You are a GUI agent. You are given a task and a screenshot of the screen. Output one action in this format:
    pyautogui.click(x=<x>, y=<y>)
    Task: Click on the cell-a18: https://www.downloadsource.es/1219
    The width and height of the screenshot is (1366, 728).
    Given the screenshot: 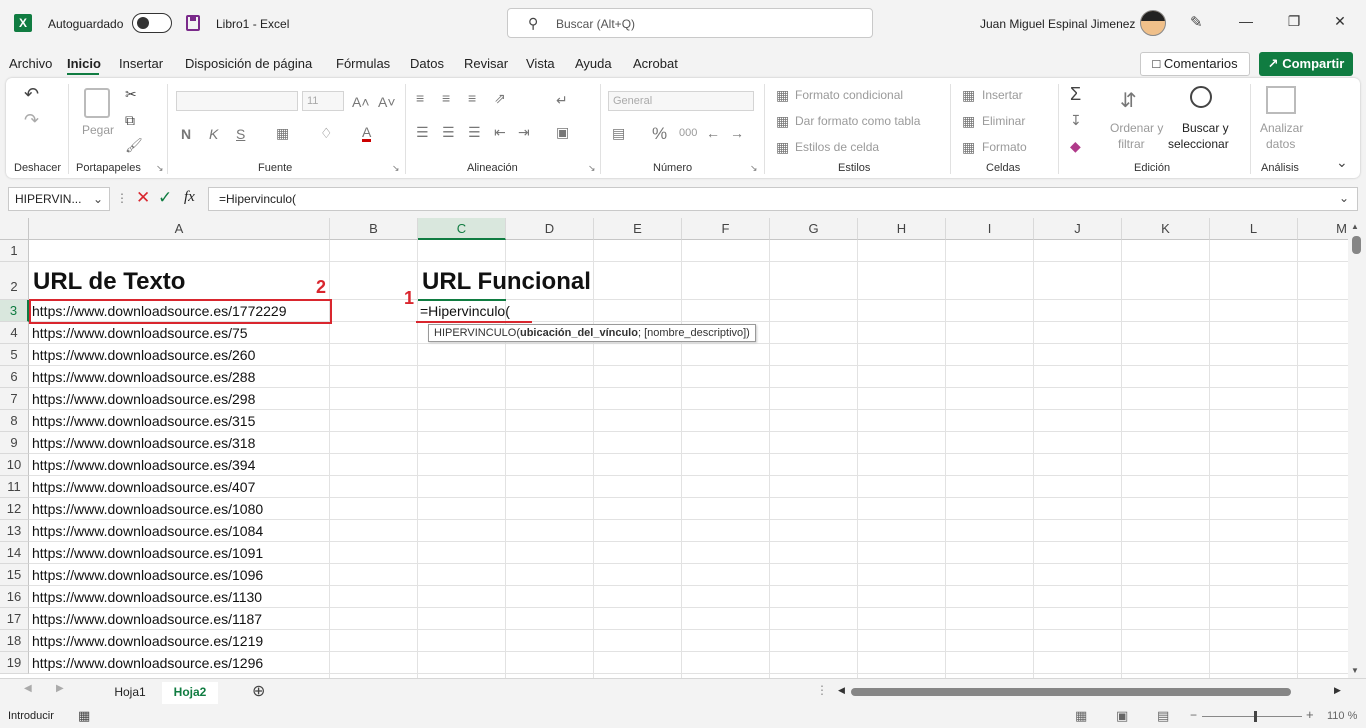 What is the action you would take?
    pyautogui.click(x=147, y=641)
    